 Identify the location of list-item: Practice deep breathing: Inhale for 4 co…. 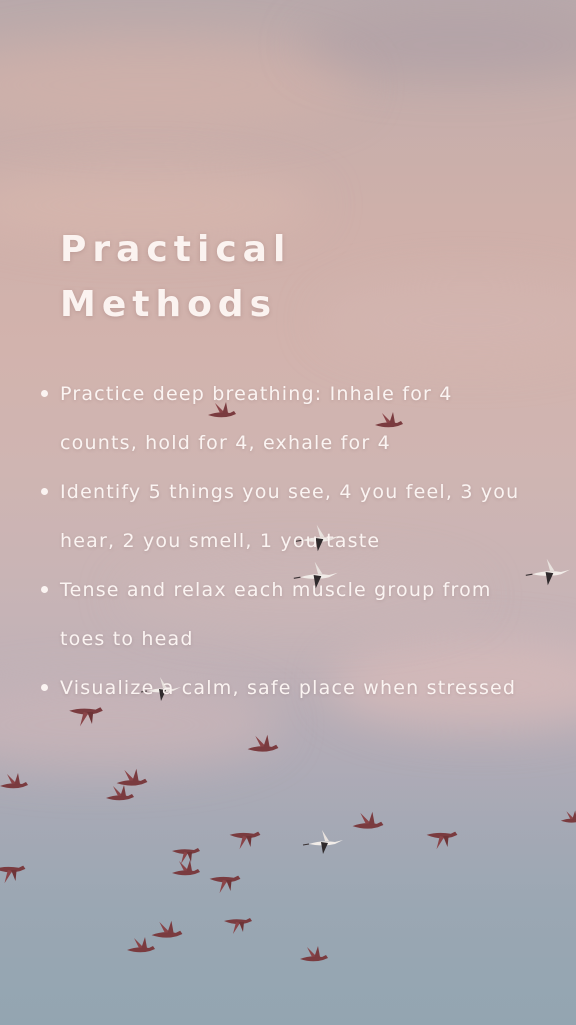
(285, 419).